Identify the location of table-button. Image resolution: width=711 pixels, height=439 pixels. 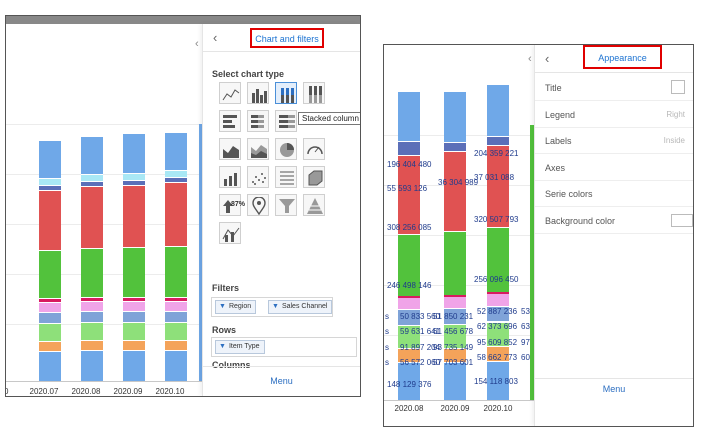
(286, 177).